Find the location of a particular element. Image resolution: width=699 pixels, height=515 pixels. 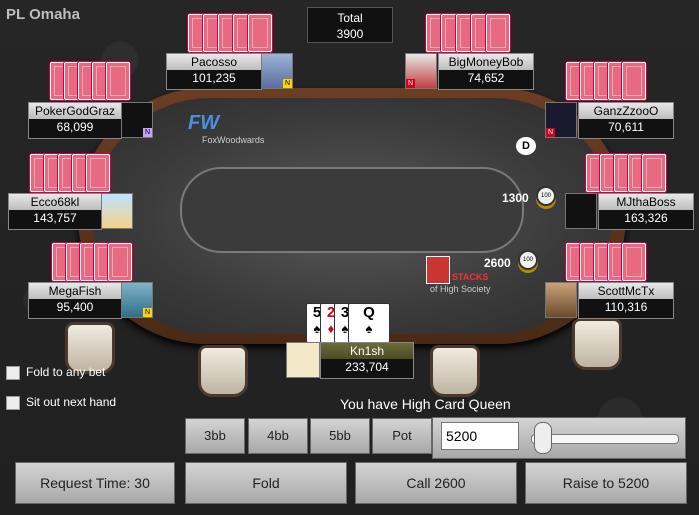

fold-button: Fold is located at coordinates (266, 483).